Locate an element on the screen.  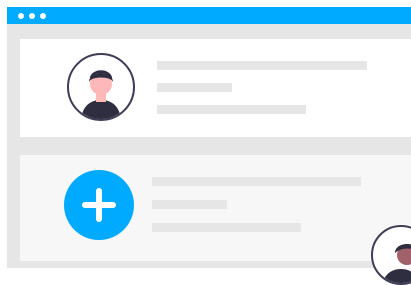
user-avatar-icon is located at coordinates (101, 87).